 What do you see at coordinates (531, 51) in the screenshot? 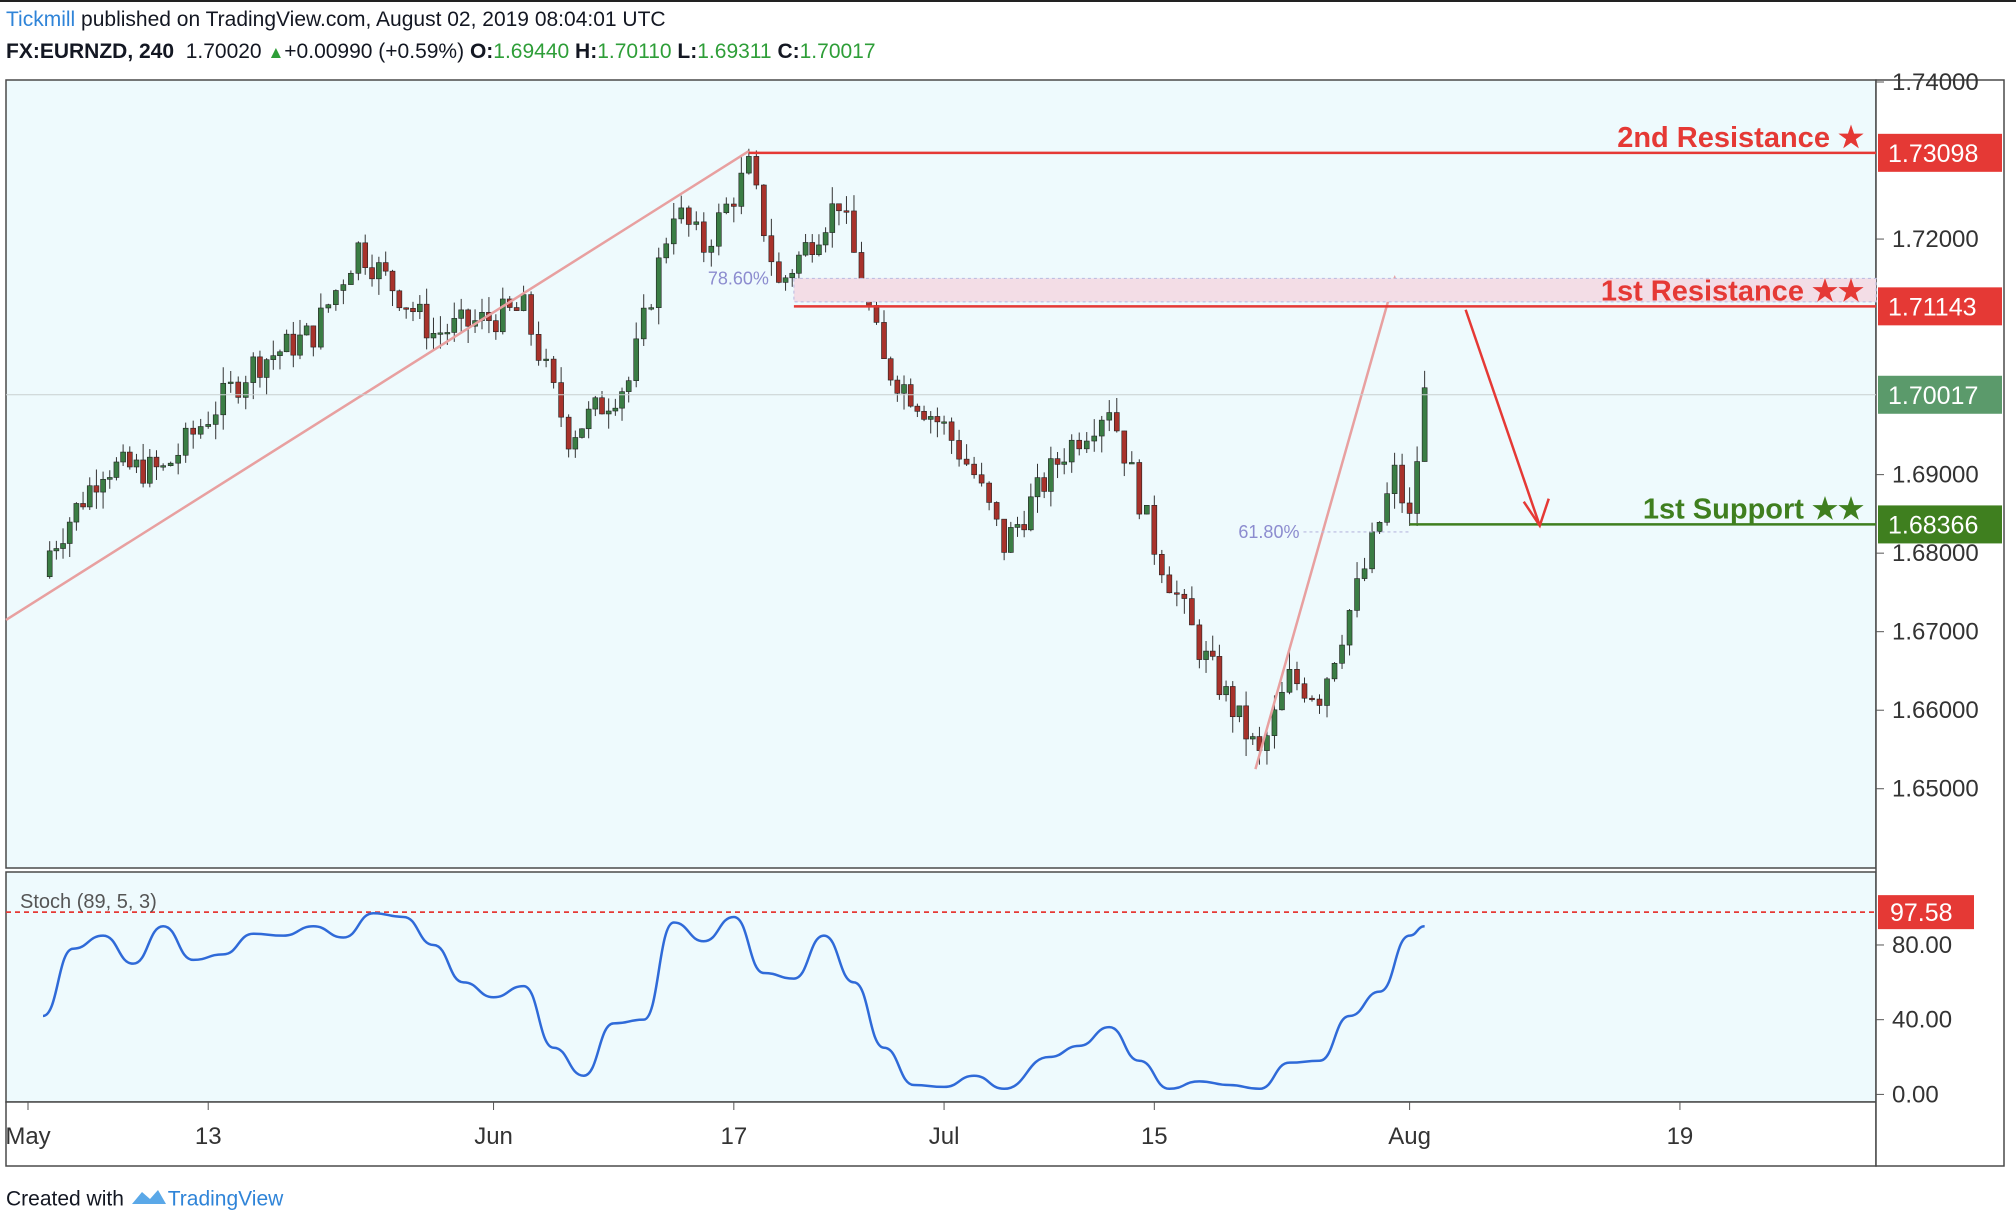
I see `open-value: 1.69440` at bounding box center [531, 51].